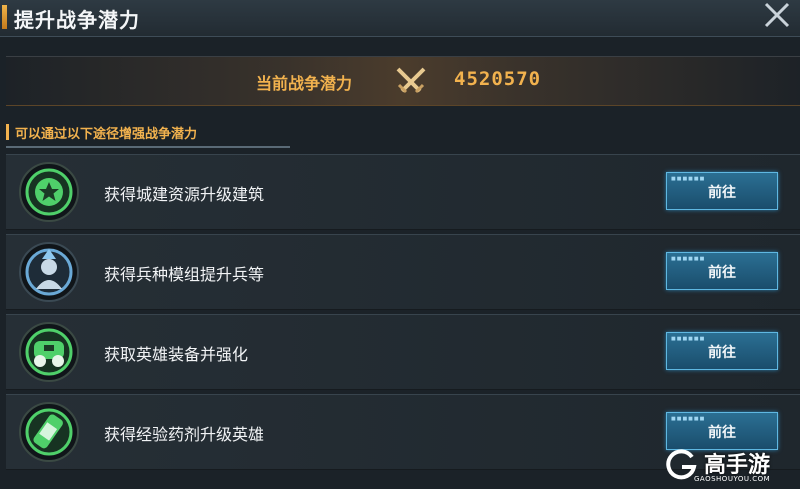  Describe the element at coordinates (400, 18) in the screenshot. I see `title-bar: 提升战争潜力` at that location.